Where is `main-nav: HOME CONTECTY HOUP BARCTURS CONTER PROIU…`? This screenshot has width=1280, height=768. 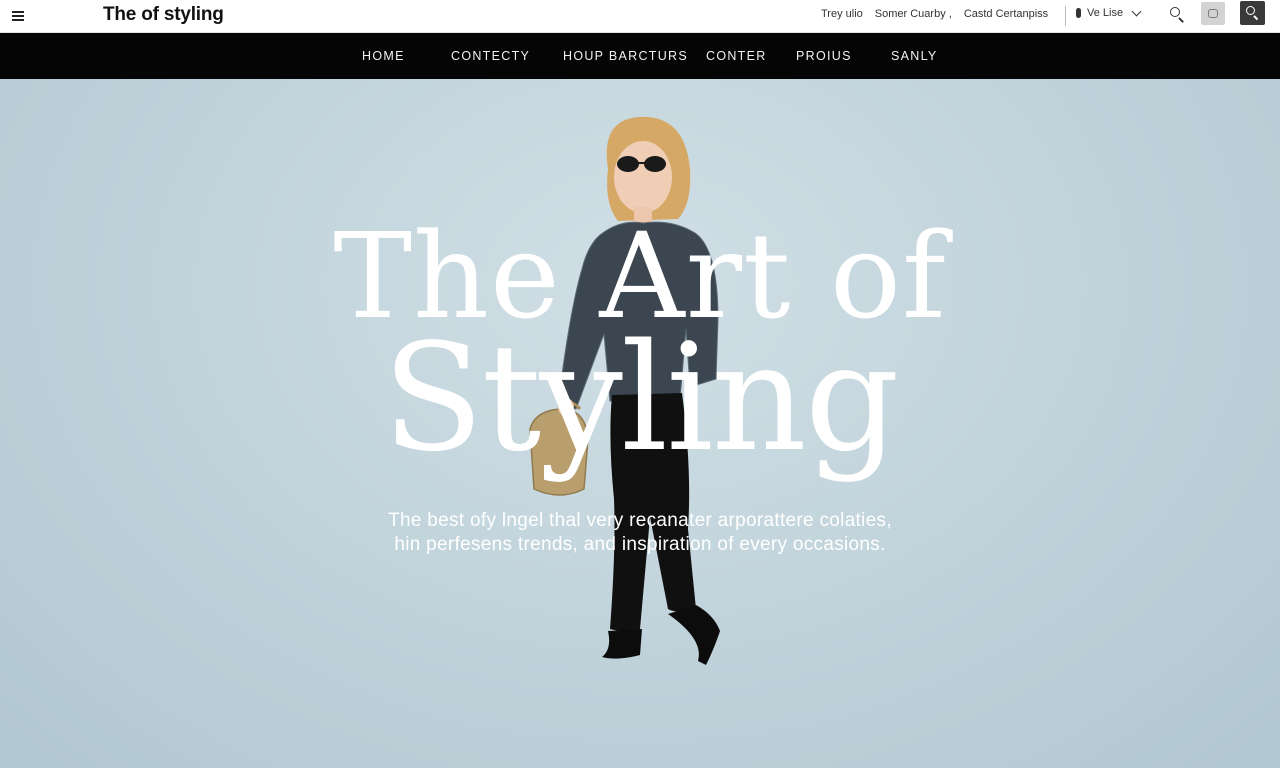
main-nav: HOME CONTECTY HOUP BARCTURS CONTER PROIU… is located at coordinates (640, 56).